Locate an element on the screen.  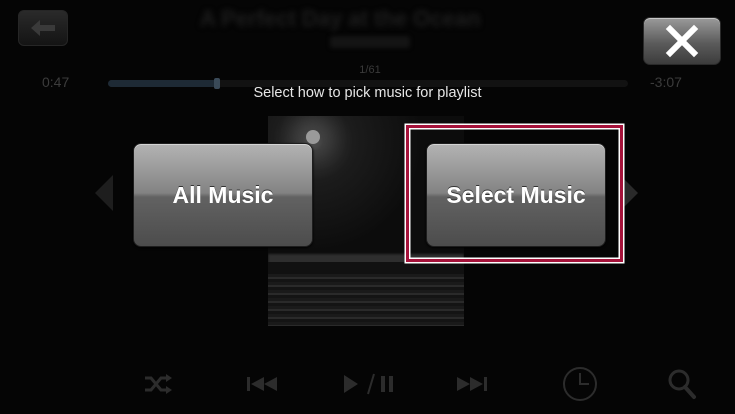
back-button is located at coordinates (43, 28).